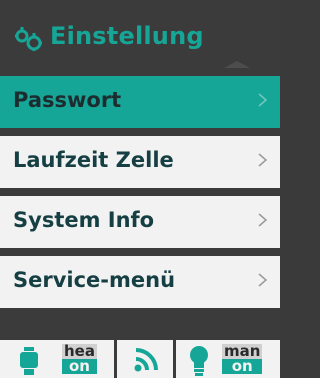  Describe the element at coordinates (79, 366) in the screenshot. I see `heating-state-text: on` at that location.